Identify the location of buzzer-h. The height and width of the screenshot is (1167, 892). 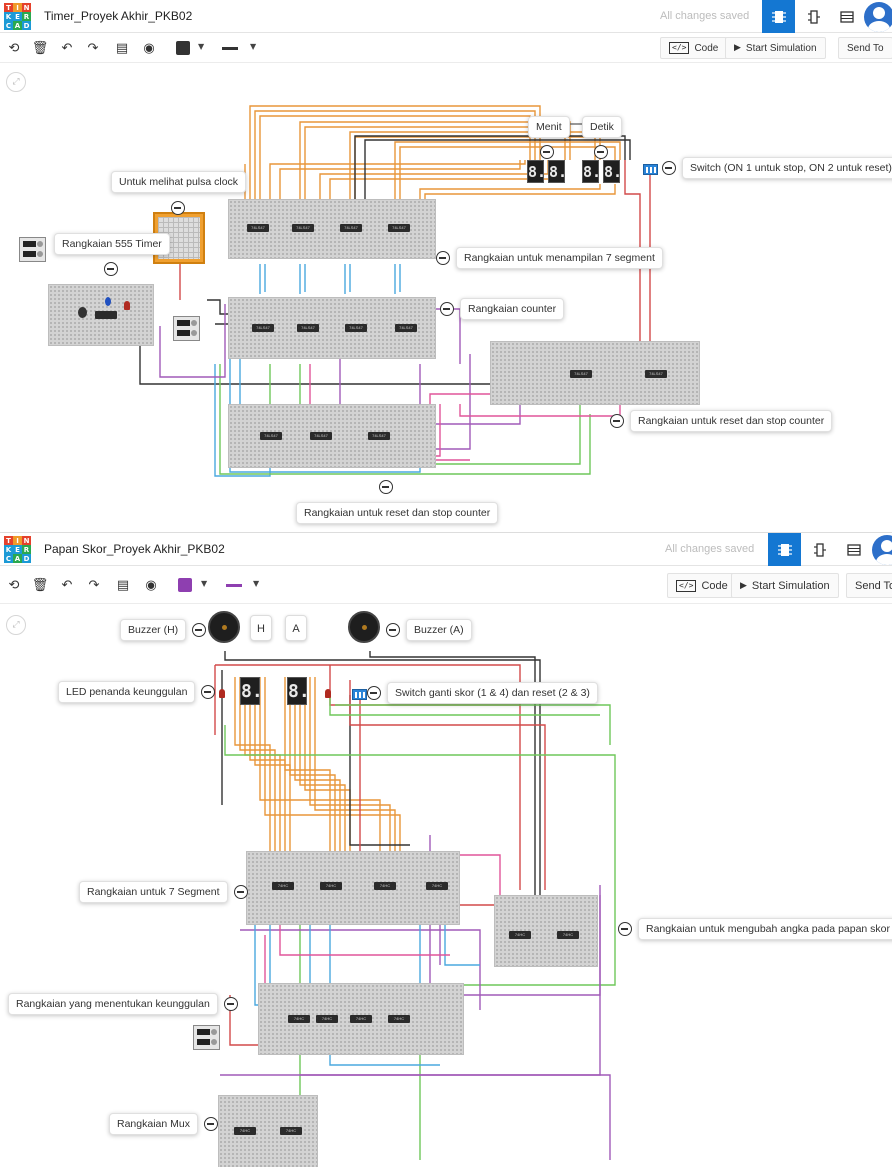
(224, 627).